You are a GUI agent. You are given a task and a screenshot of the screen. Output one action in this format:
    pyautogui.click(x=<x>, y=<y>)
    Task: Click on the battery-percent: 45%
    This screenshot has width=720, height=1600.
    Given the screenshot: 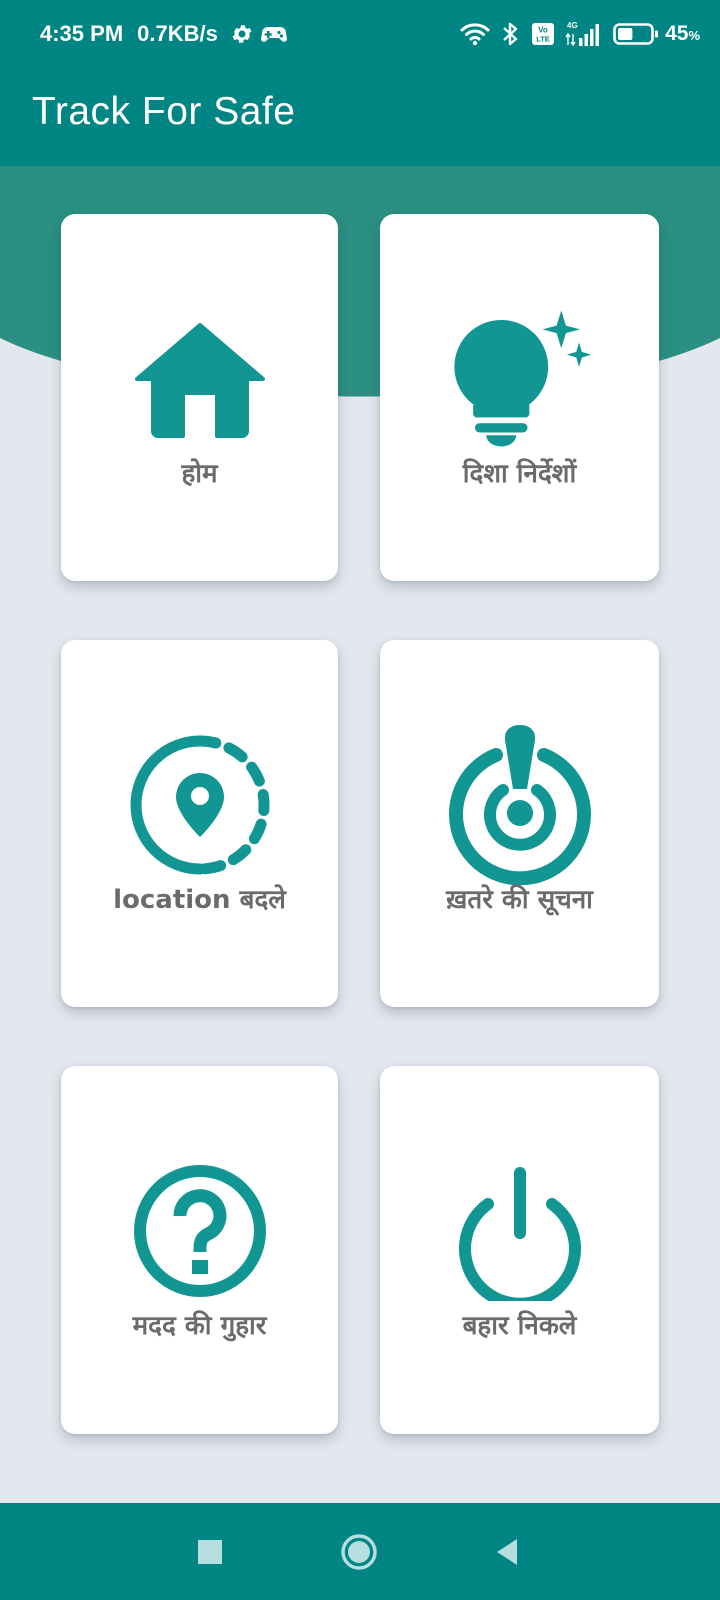 What is the action you would take?
    pyautogui.click(x=682, y=34)
    